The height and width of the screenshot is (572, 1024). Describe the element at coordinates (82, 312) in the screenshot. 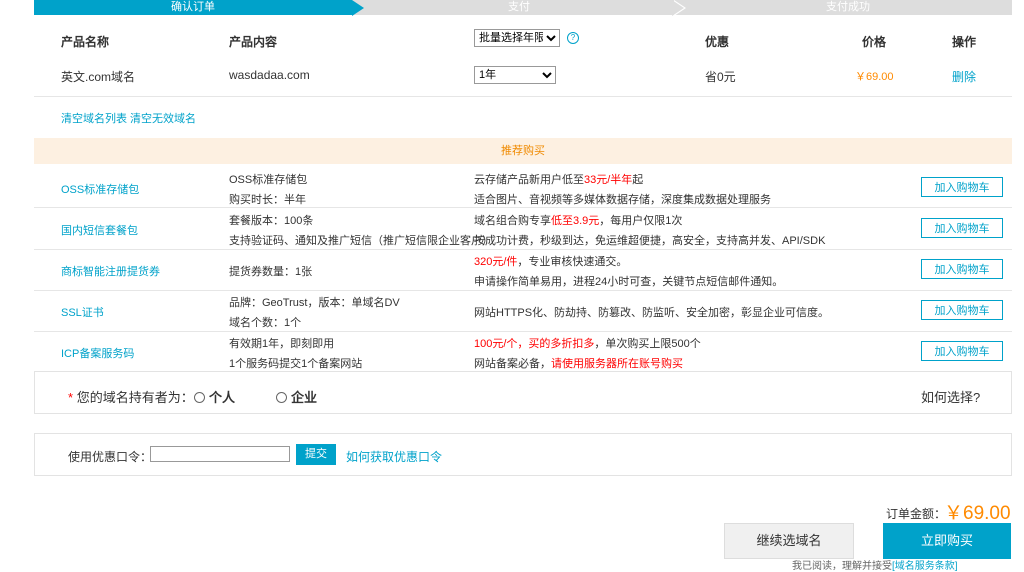

I see `item-name: SSL证书` at that location.